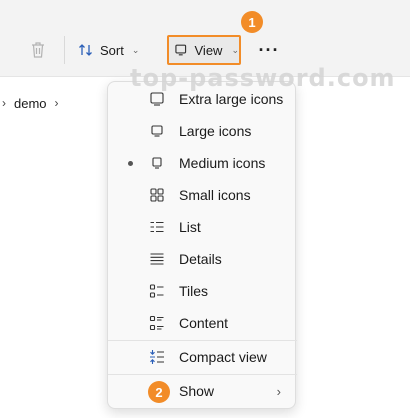  I want to click on menu-item-list: List, so click(202, 227).